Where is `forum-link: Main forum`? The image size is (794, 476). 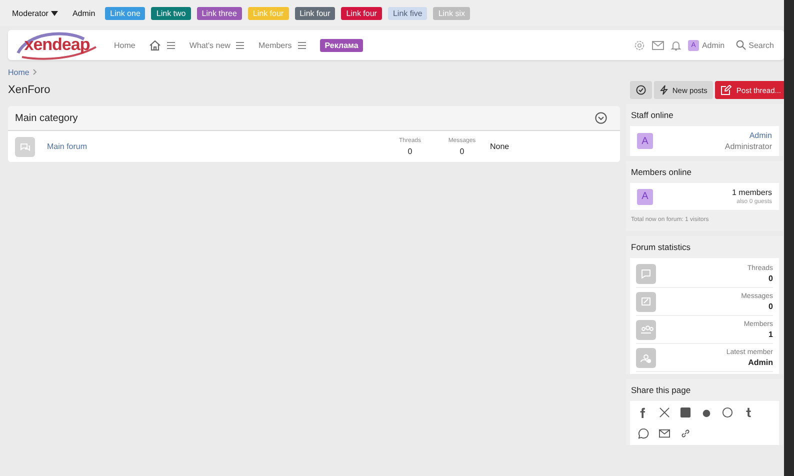
forum-link: Main forum is located at coordinates (215, 146).